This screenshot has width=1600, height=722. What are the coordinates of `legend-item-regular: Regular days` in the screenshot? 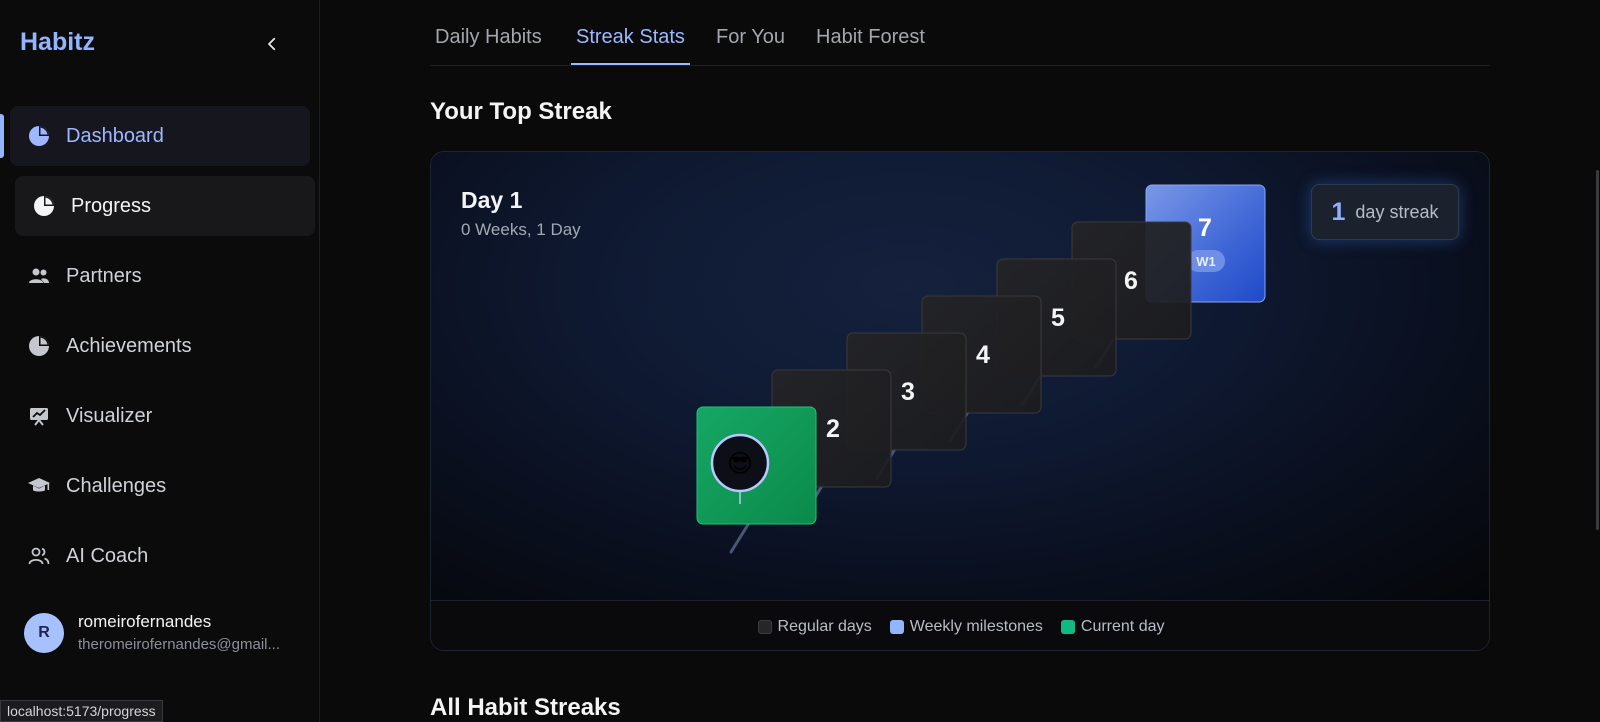 It's located at (814, 626).